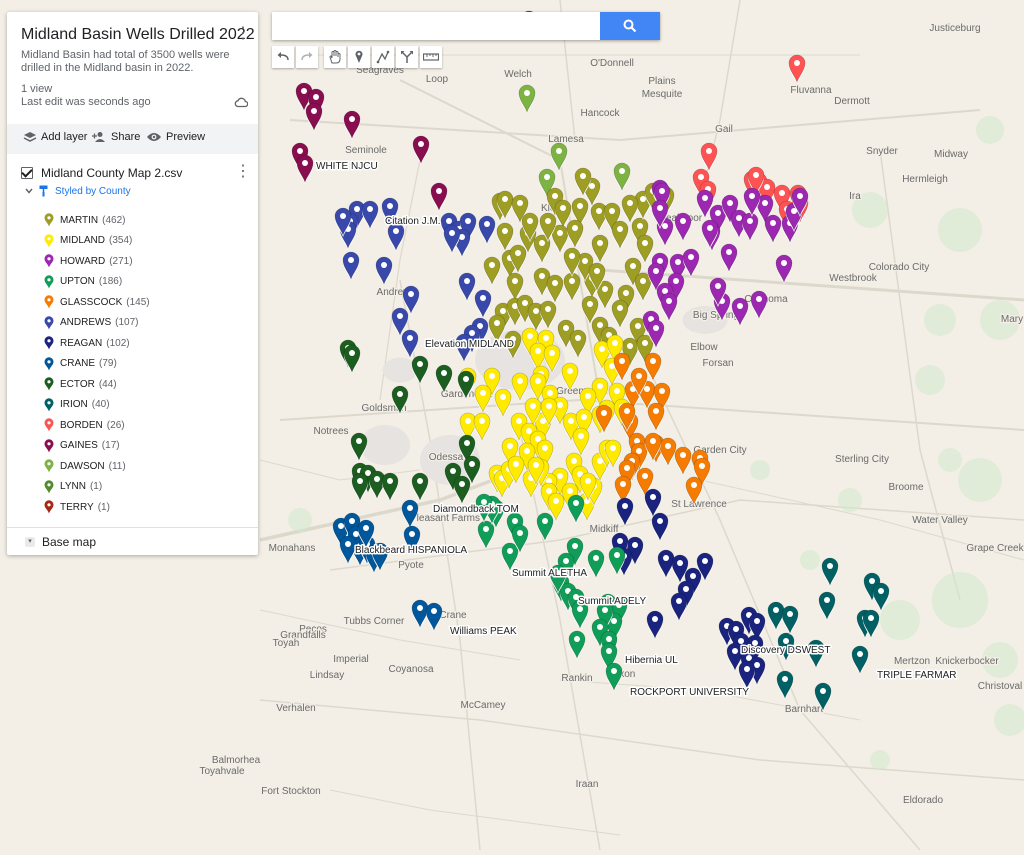 This screenshot has width=1024, height=855. I want to click on add-marker-button, so click(359, 57).